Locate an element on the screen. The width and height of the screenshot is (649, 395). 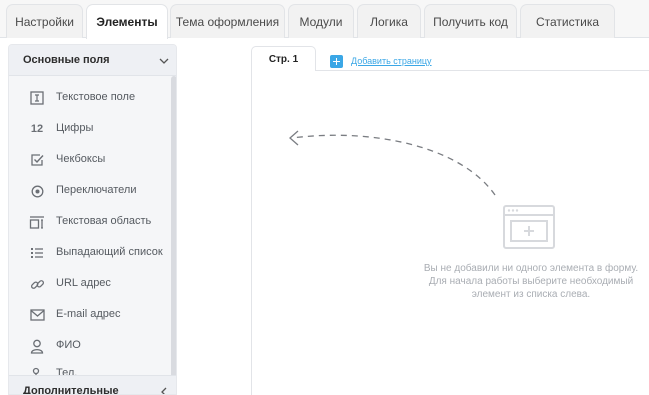
section-extra-fields: Дополнительные is located at coordinates (92, 385).